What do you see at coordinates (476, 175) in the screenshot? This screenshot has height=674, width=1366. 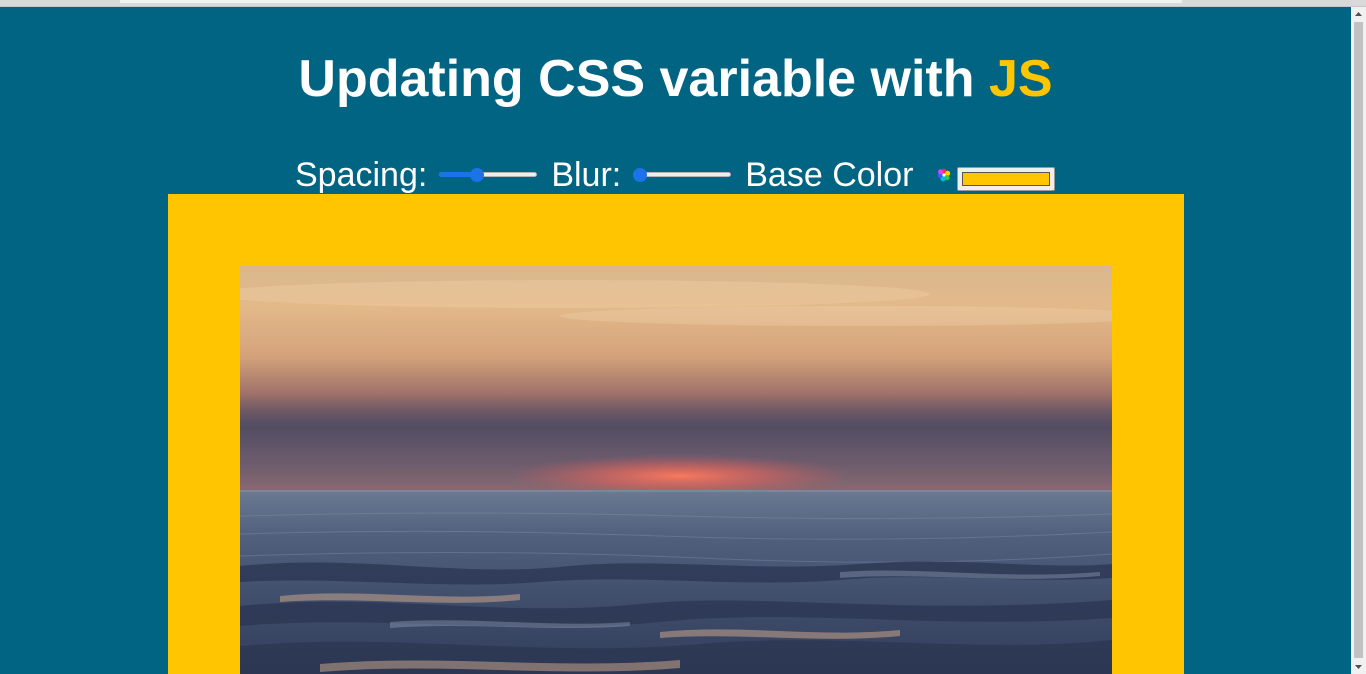 I see `spacing-slider-thumb` at bounding box center [476, 175].